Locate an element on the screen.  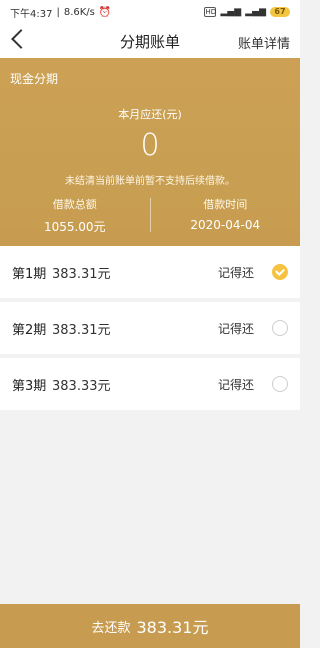
nav-bar: 分期账单 账单详情 is located at coordinates (150, 41).